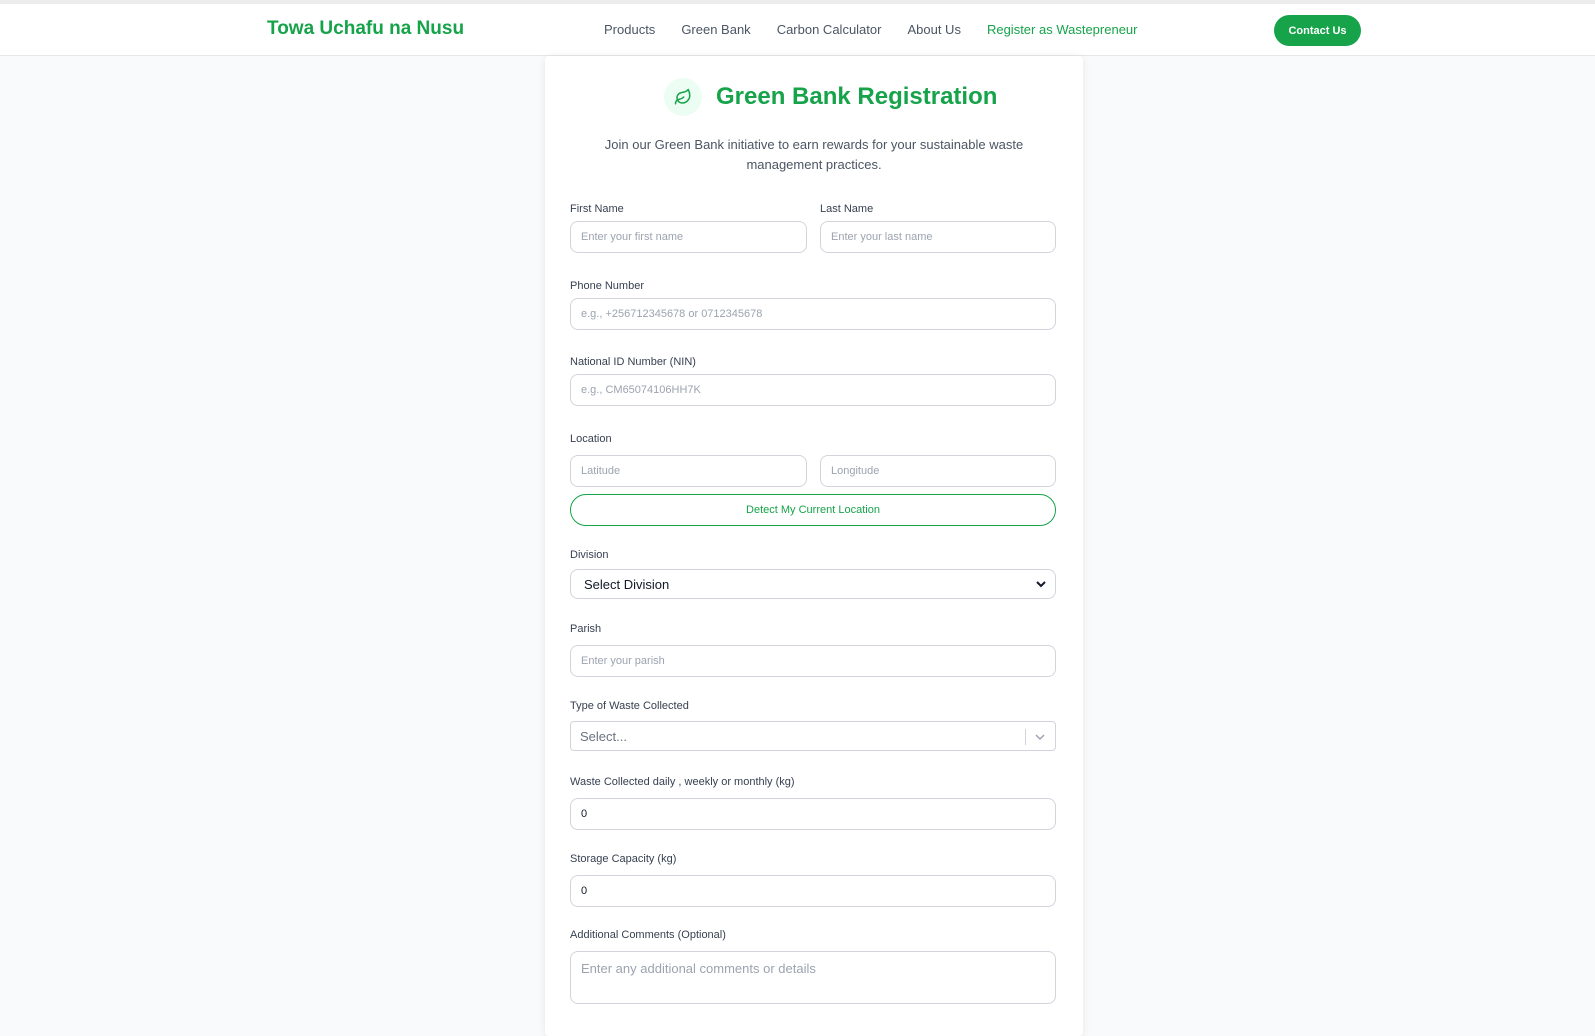 This screenshot has width=1595, height=1036. Describe the element at coordinates (857, 96) in the screenshot. I see `page-title: Green Bank Registration` at that location.